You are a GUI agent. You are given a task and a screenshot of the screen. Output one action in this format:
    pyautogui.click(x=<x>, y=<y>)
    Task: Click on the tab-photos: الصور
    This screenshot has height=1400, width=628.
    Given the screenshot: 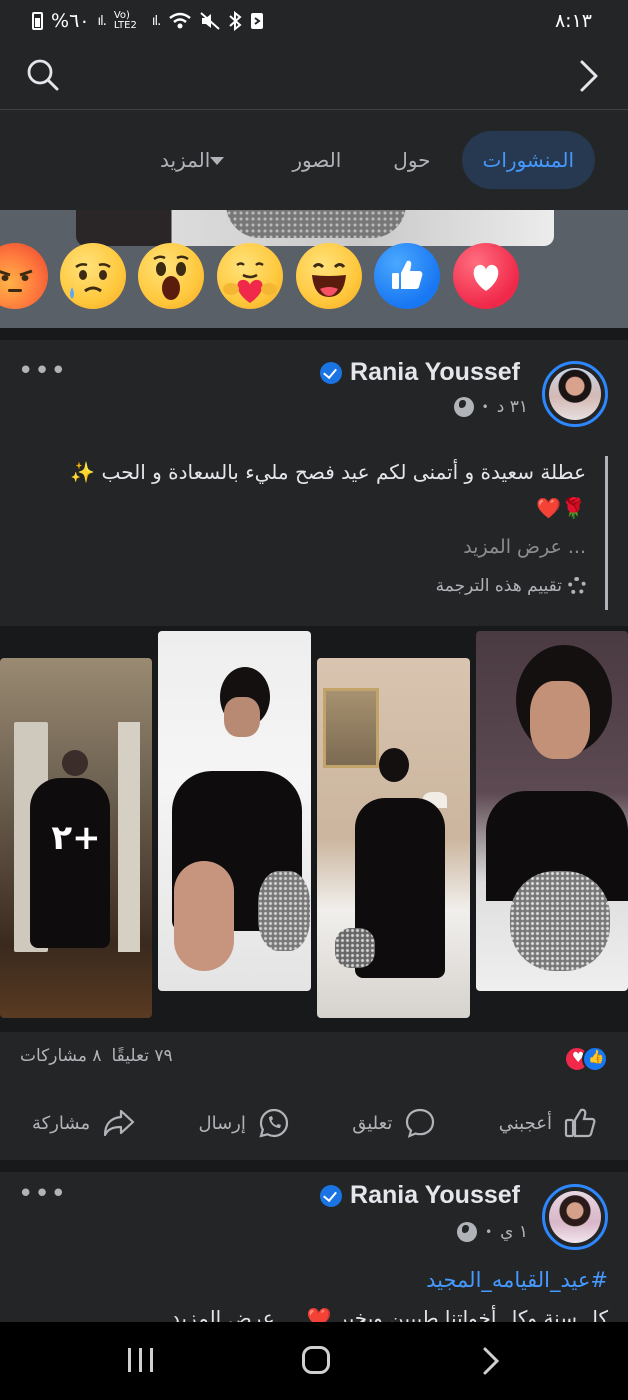 What is the action you would take?
    pyautogui.click(x=316, y=160)
    